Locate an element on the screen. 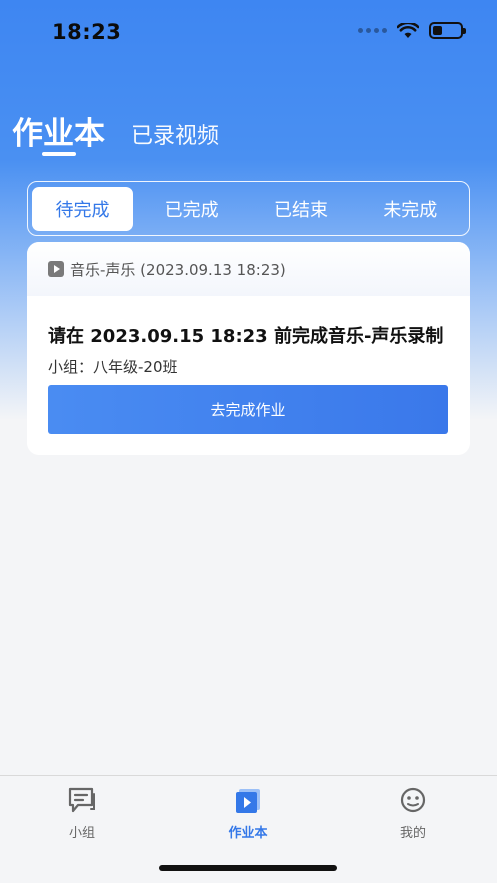 The width and height of the screenshot is (497, 883). home-indicator is located at coordinates (248, 868).